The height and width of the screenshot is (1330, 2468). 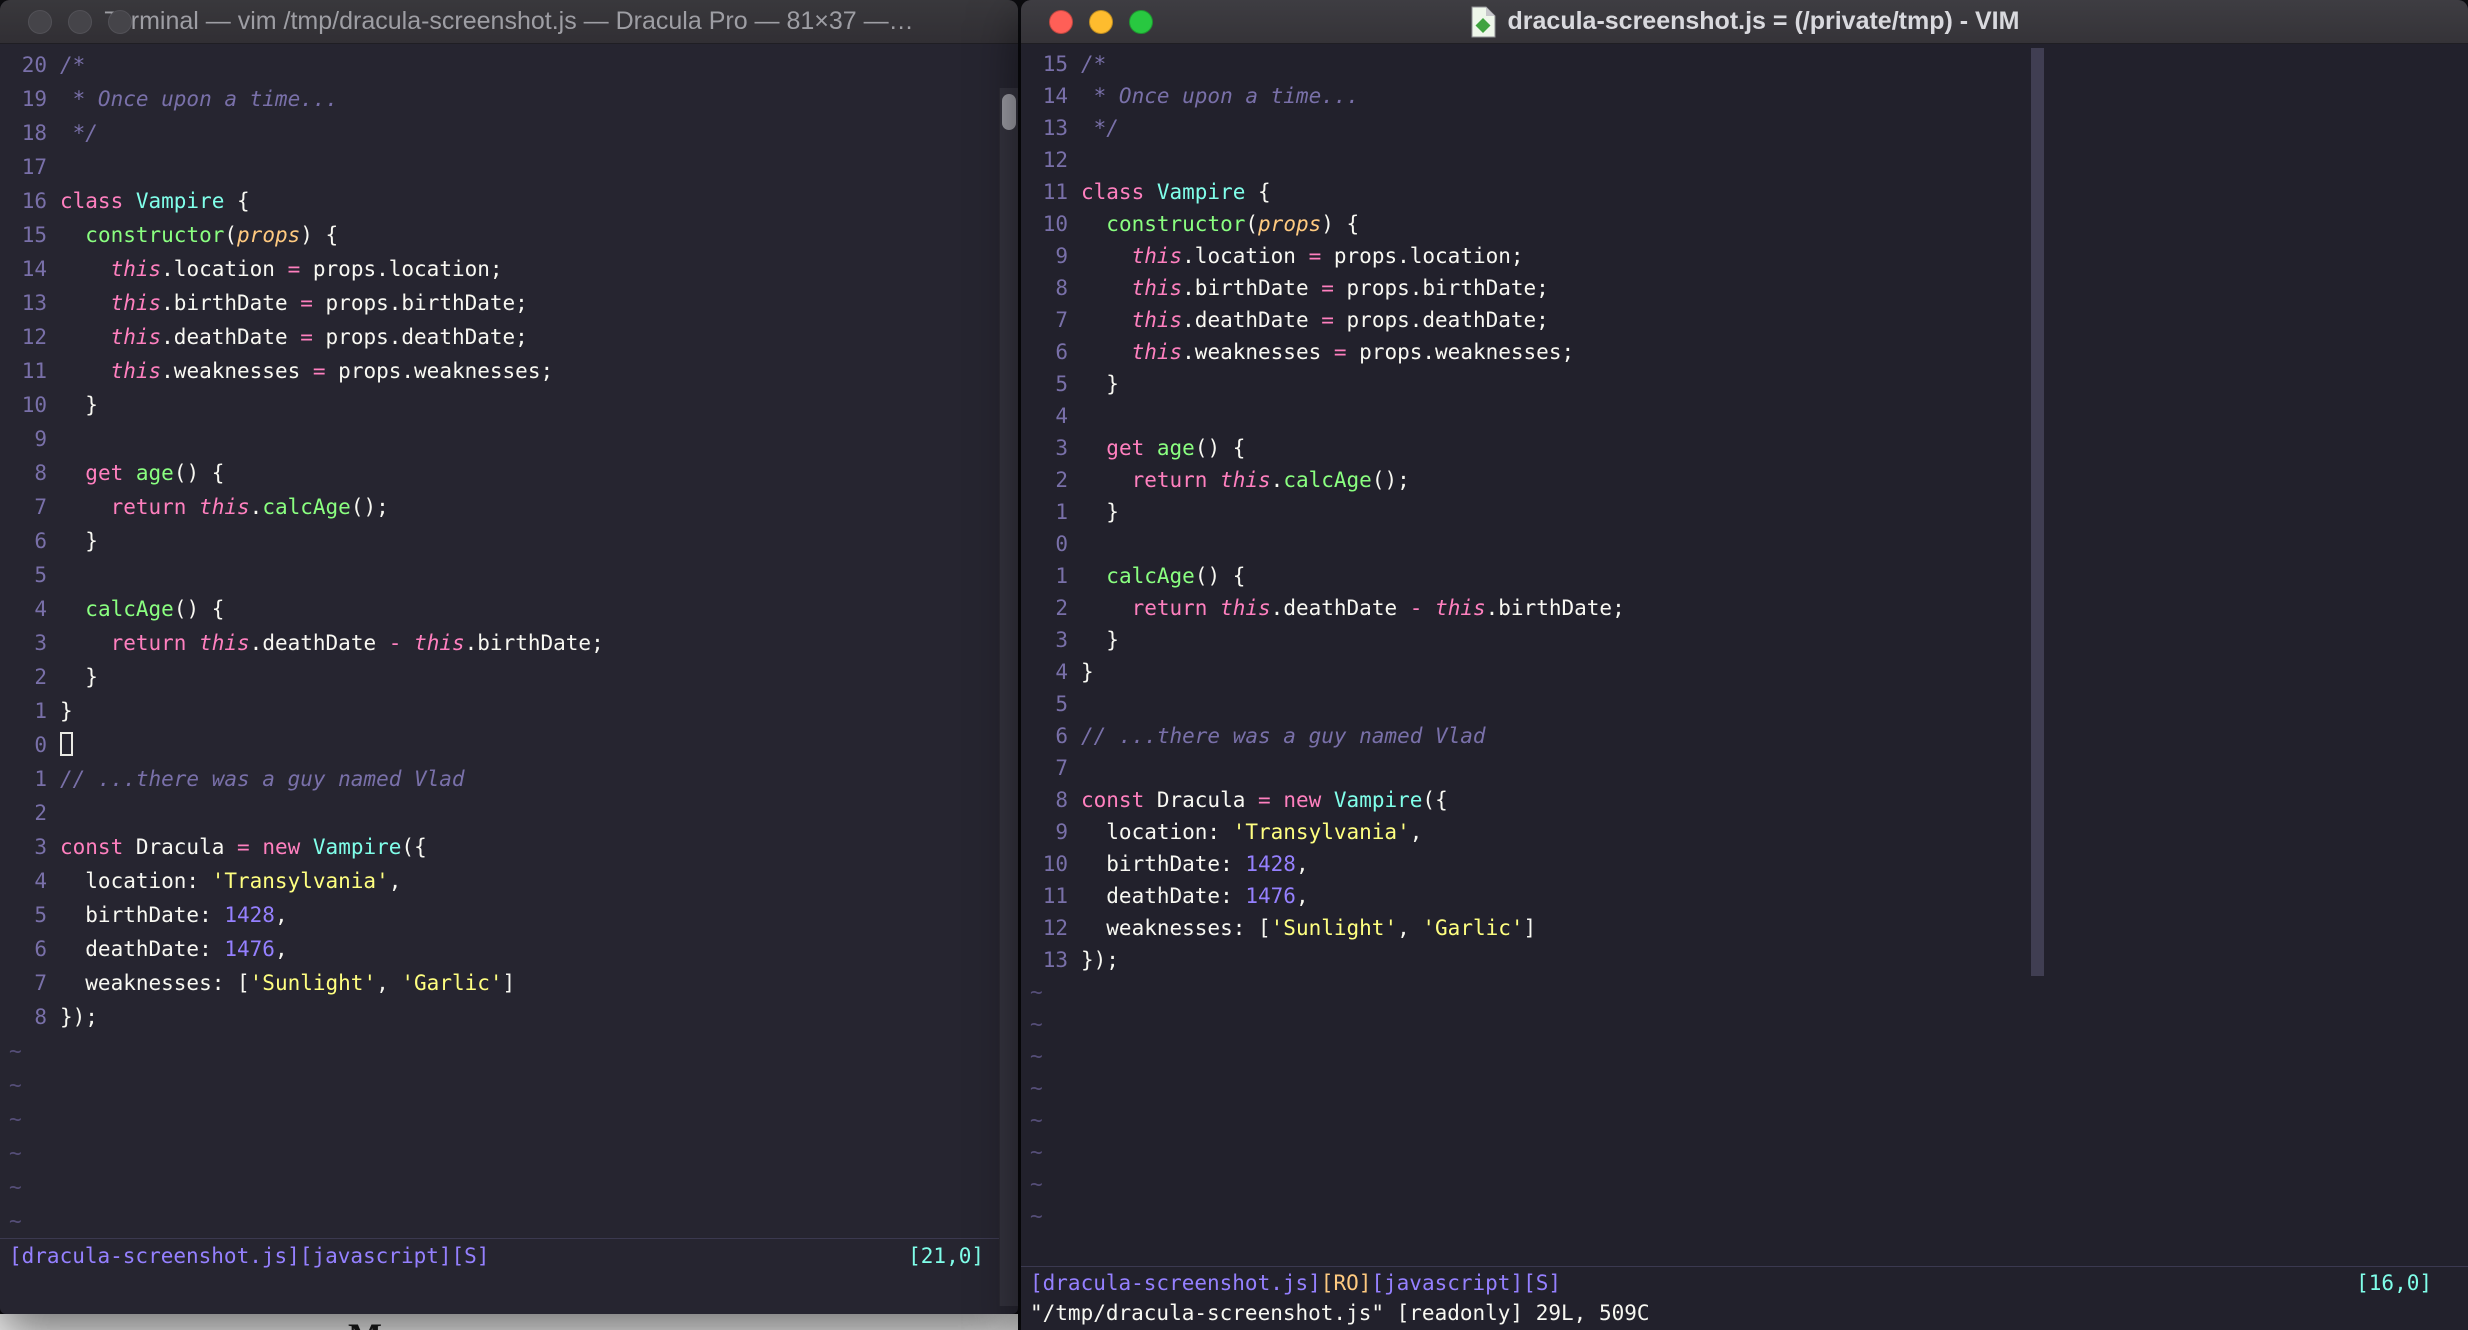 I want to click on code-line: 8 this.birthDate = props.birthDate;, so click(x=1744, y=288).